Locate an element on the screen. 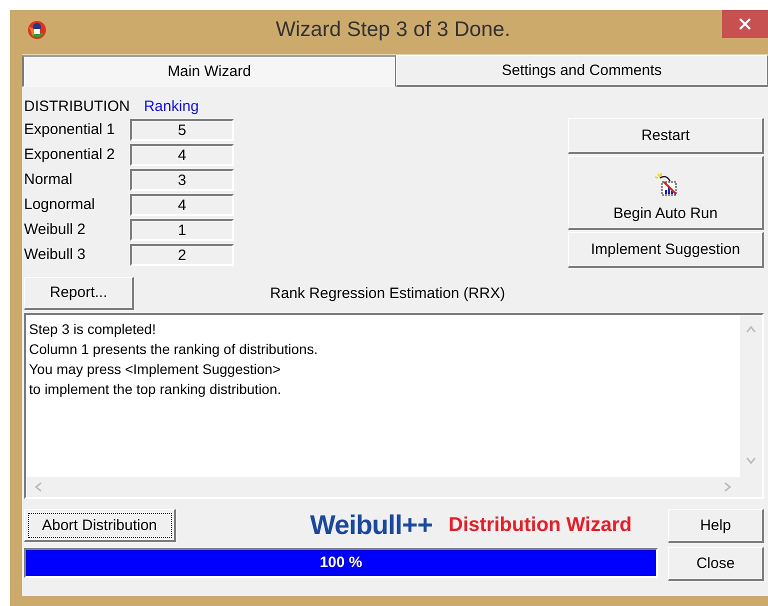  app-icon is located at coordinates (37, 30).